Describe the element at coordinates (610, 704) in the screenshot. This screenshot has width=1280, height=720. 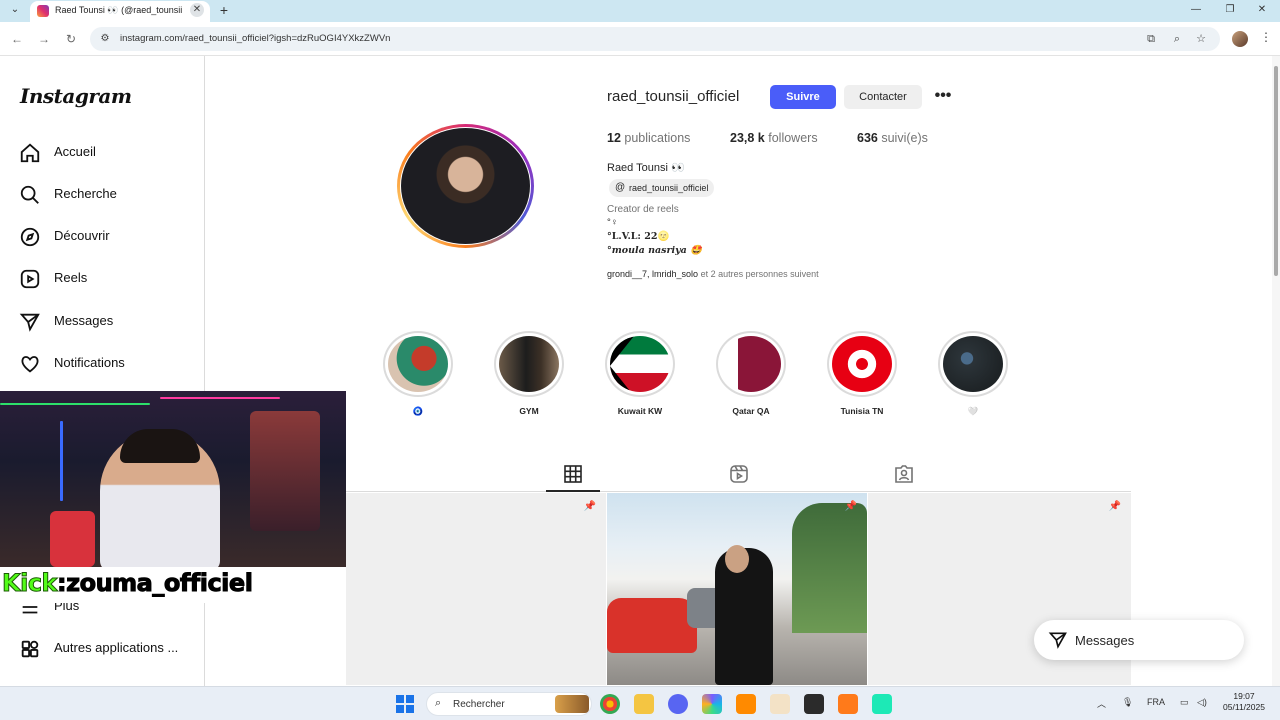
I see `chrome-app-icon` at that location.